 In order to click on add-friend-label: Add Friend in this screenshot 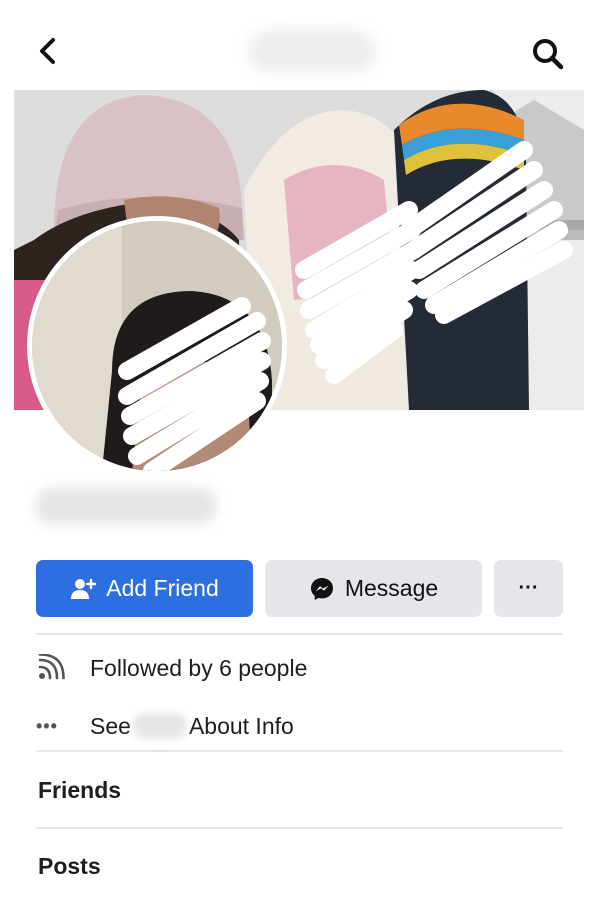, I will do `click(162, 588)`.